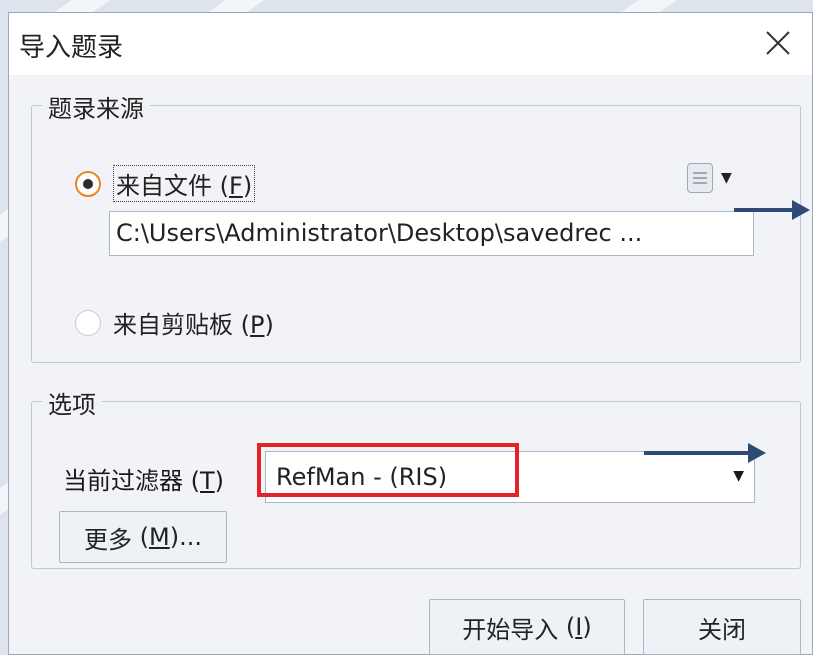 The width and height of the screenshot is (813, 655). What do you see at coordinates (193, 325) in the screenshot?
I see `radio-from-clipboard-label: 来自剪贴板 (P)` at bounding box center [193, 325].